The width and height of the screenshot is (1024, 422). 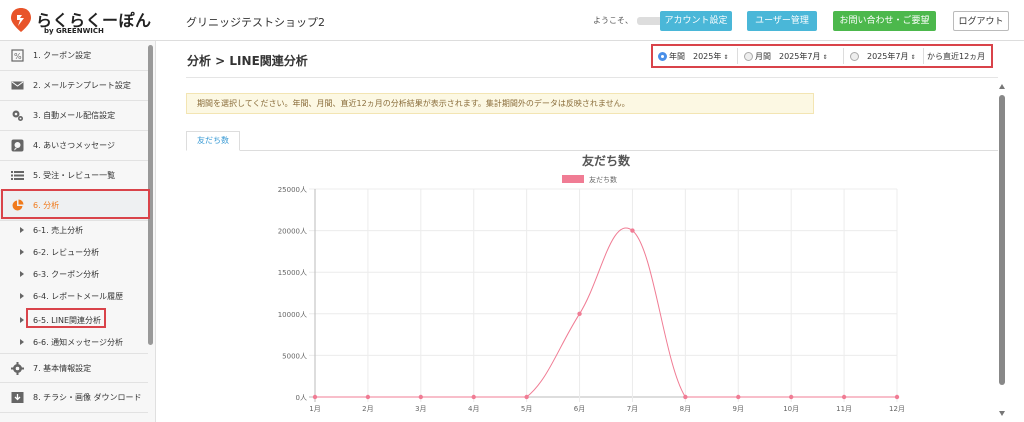 I want to click on pie-chart-icon, so click(x=18, y=205).